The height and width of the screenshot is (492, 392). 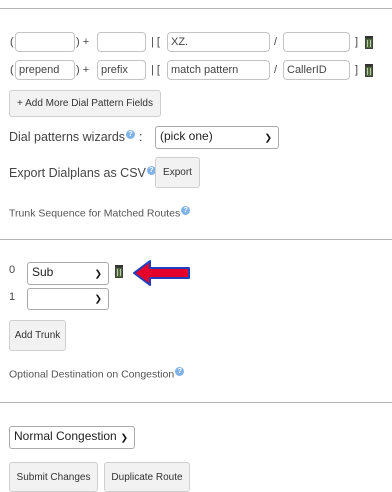 I want to click on red-arrow-icon, so click(x=161, y=273).